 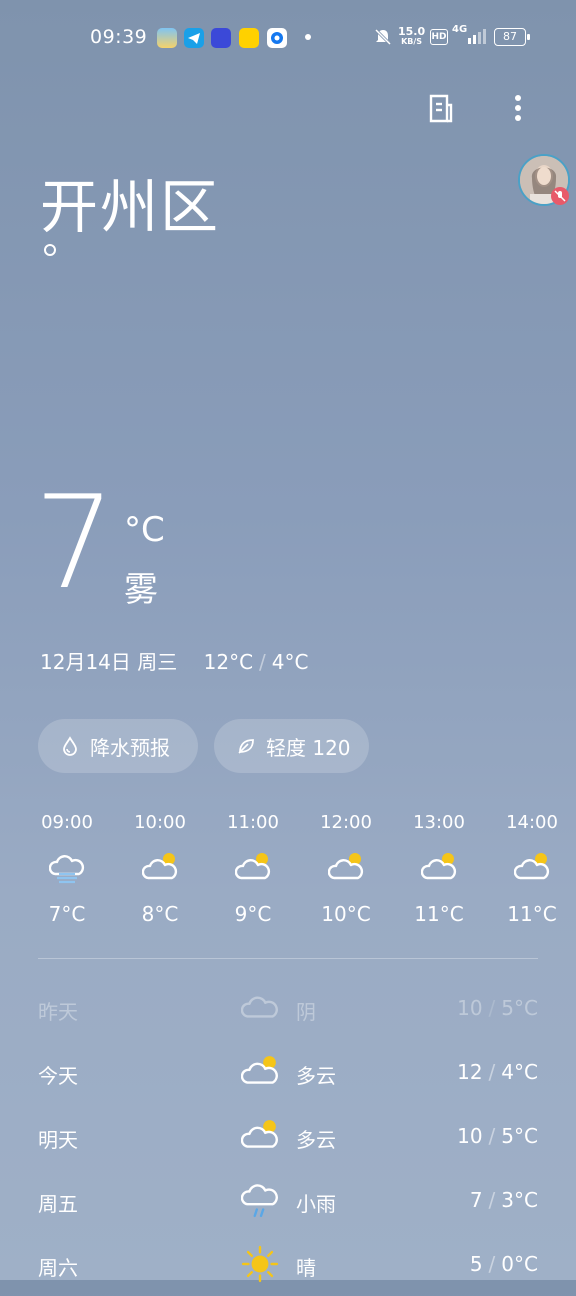 I want to click on city-management-button, so click(x=441, y=108).